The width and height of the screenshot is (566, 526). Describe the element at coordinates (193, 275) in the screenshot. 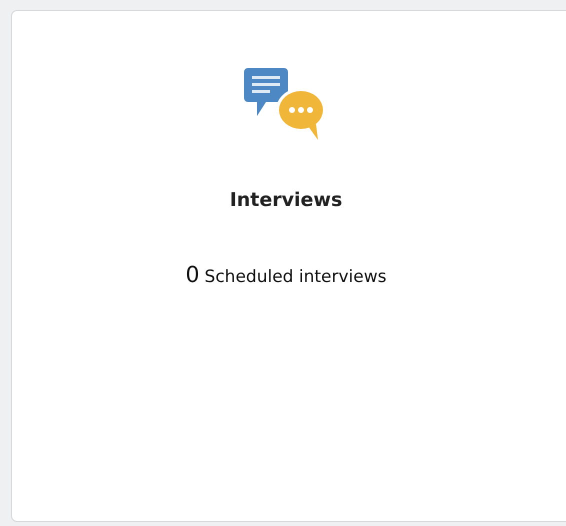

I see `interview-count: 0` at that location.